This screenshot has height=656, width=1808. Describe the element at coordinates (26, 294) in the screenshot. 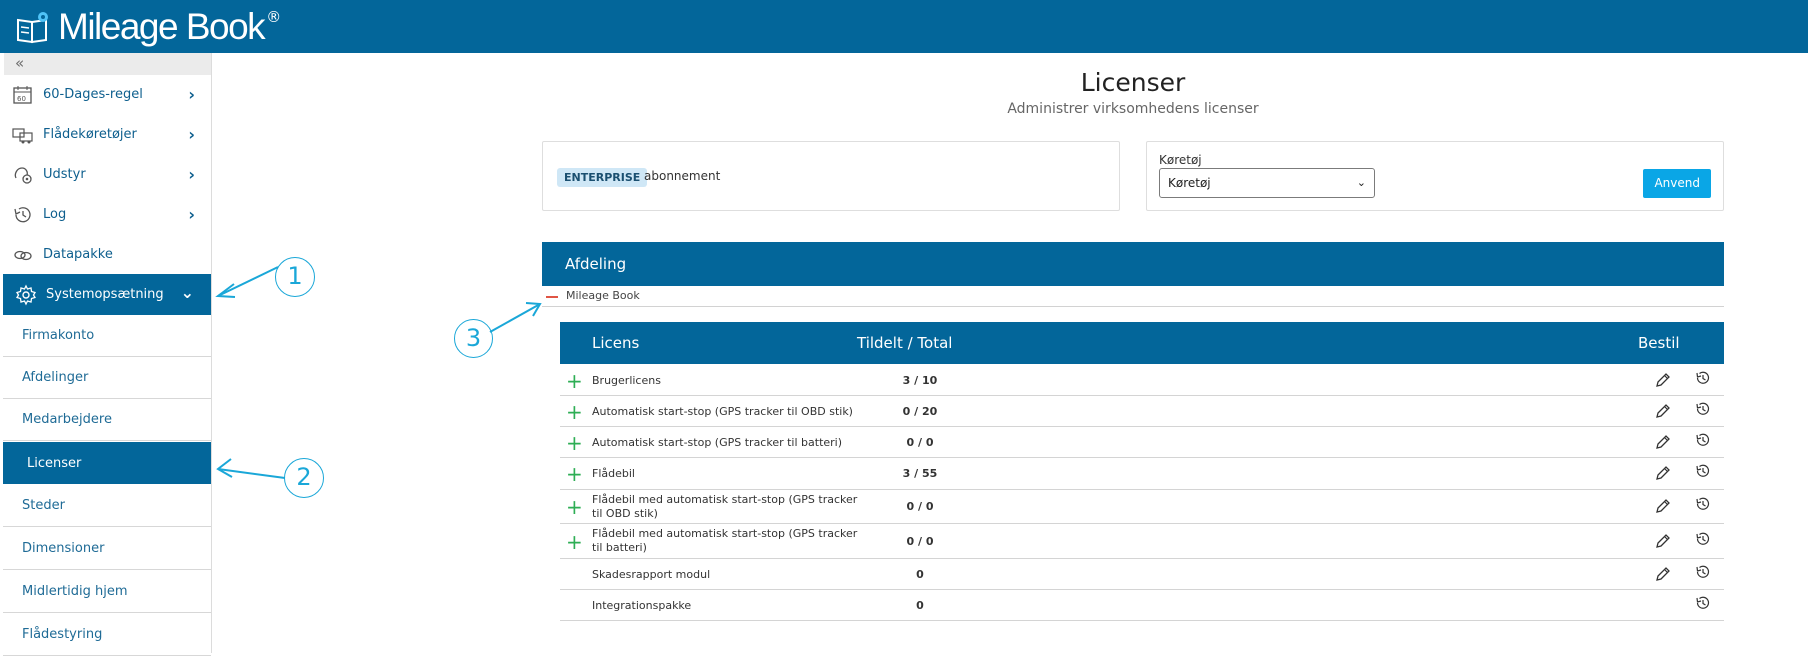

I see `gear-icon` at that location.